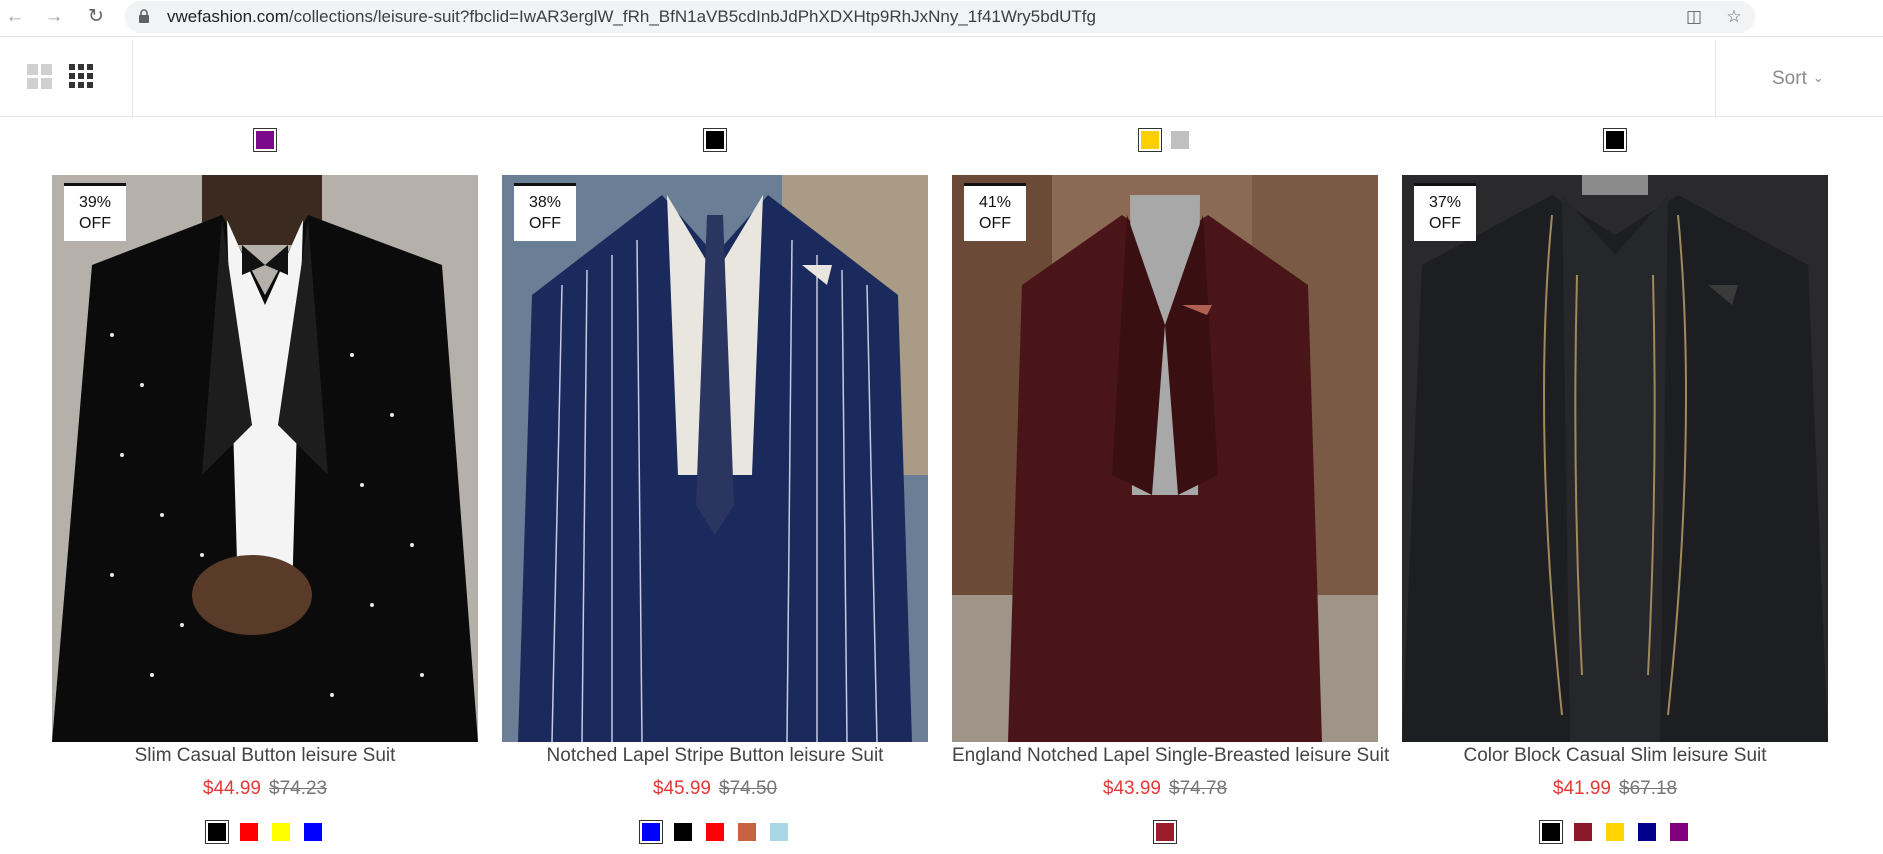  What do you see at coordinates (715, 789) in the screenshot?
I see `product-price: $45.99 $74.50` at bounding box center [715, 789].